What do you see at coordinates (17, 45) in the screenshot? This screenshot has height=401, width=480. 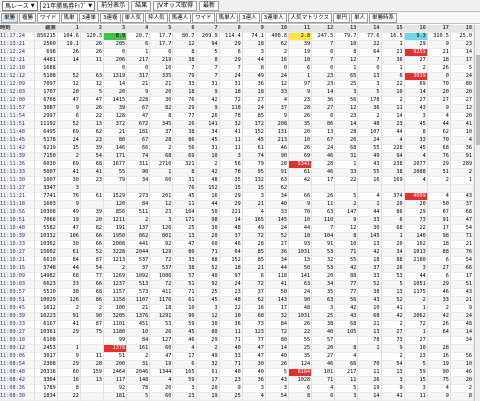 I see `time-cell: 11:13:21` at bounding box center [17, 45].